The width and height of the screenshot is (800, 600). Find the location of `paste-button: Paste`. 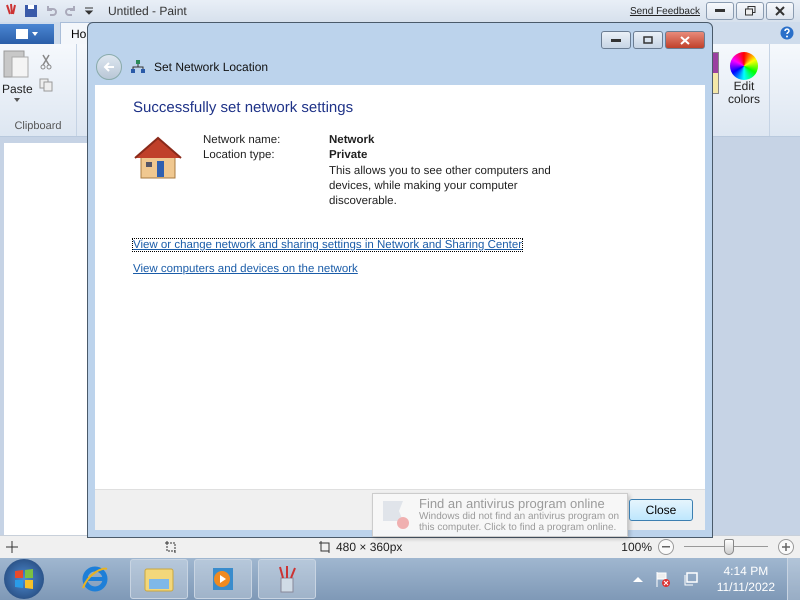

paste-button: Paste is located at coordinates (17, 84).